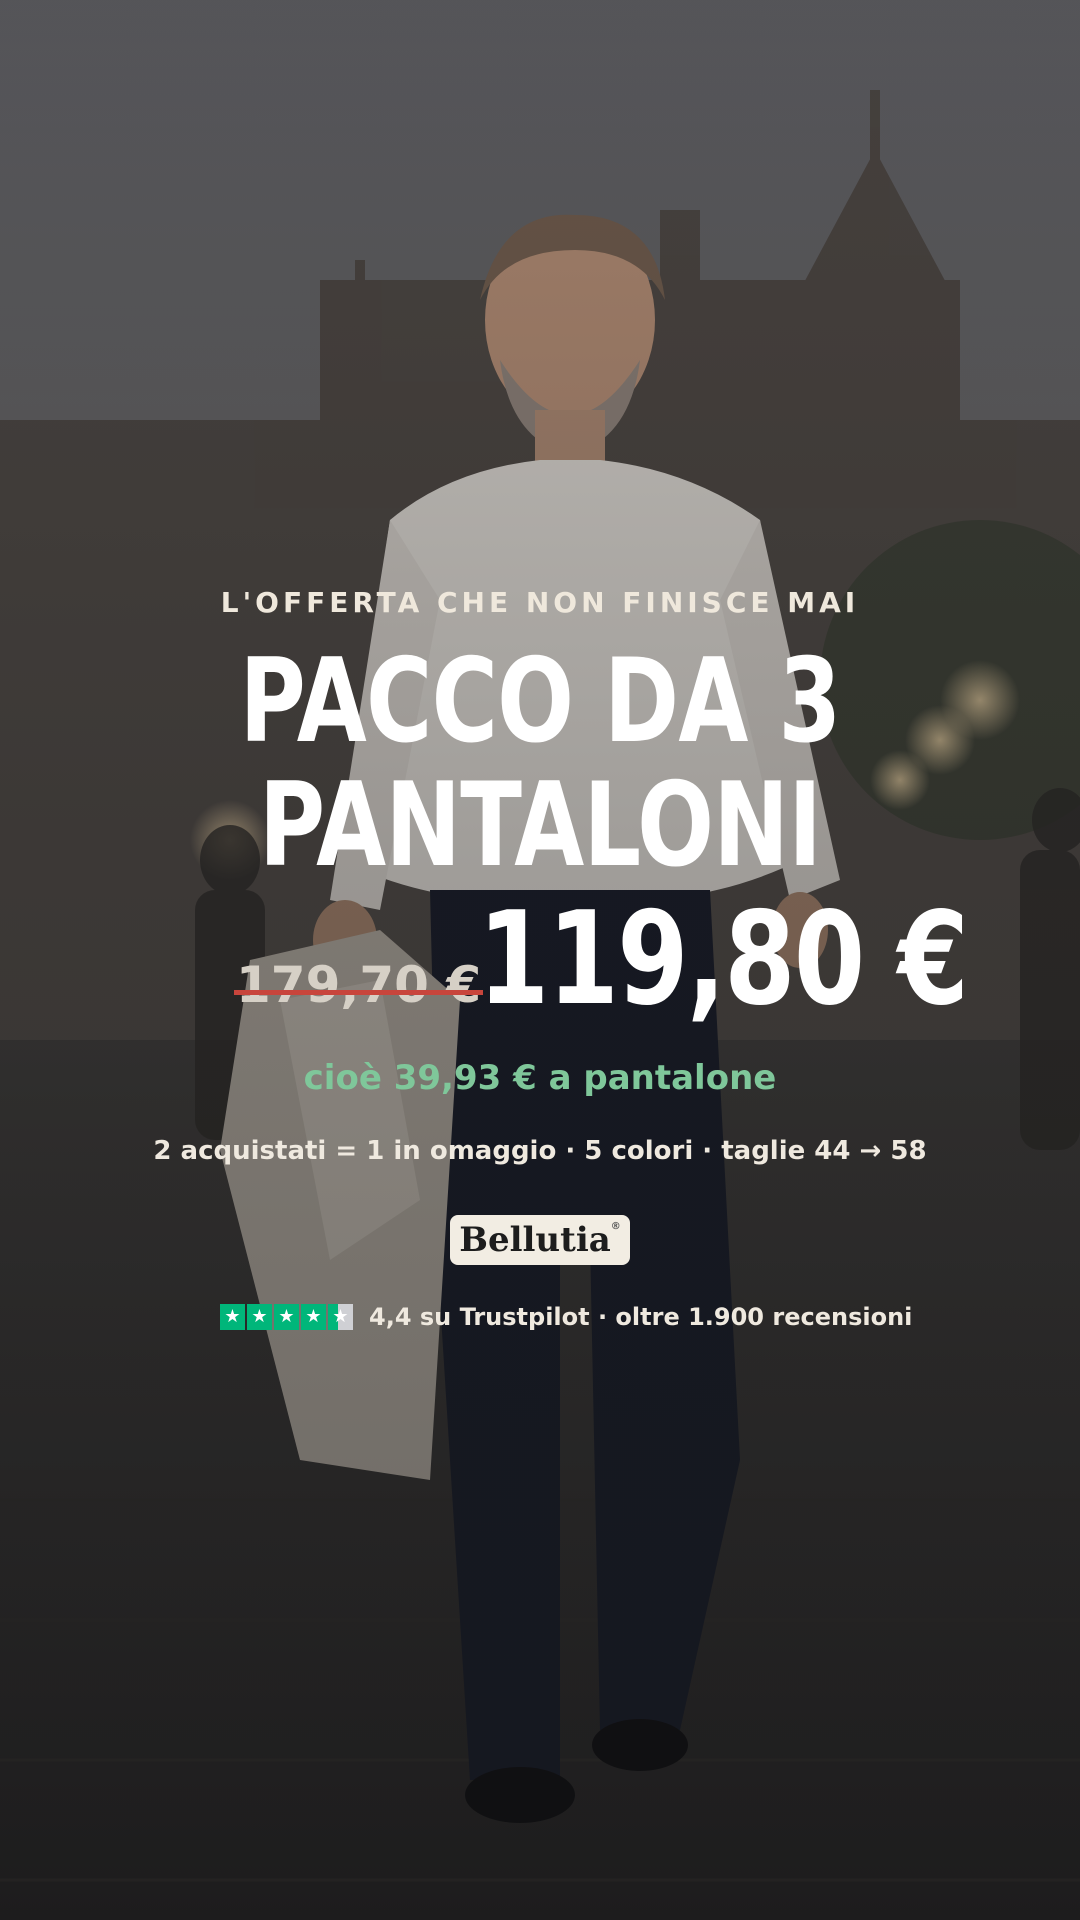 The image size is (1080, 1920). I want to click on strikethrough-line, so click(359, 992).